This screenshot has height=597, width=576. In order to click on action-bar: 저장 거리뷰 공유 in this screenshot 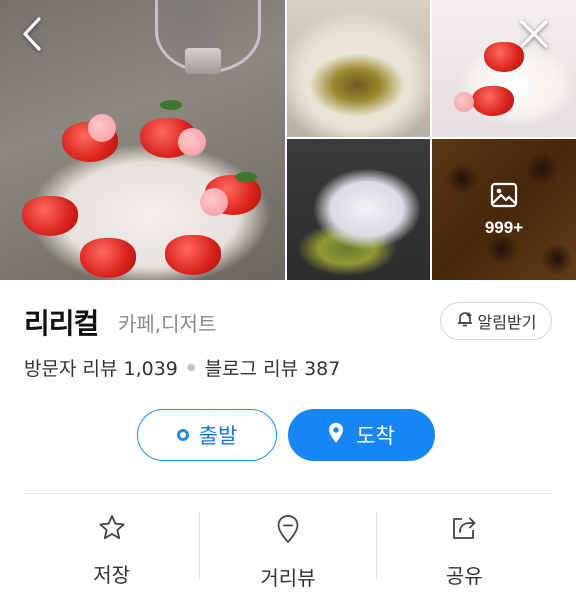, I will do `click(288, 550)`.